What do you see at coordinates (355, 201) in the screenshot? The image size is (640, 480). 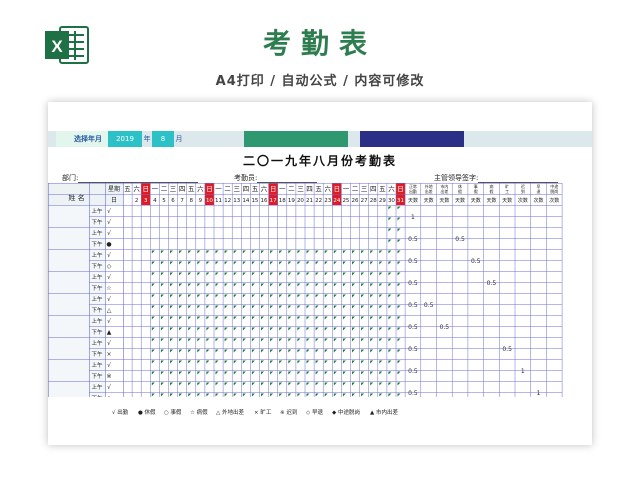 I see `day-number: 26` at bounding box center [355, 201].